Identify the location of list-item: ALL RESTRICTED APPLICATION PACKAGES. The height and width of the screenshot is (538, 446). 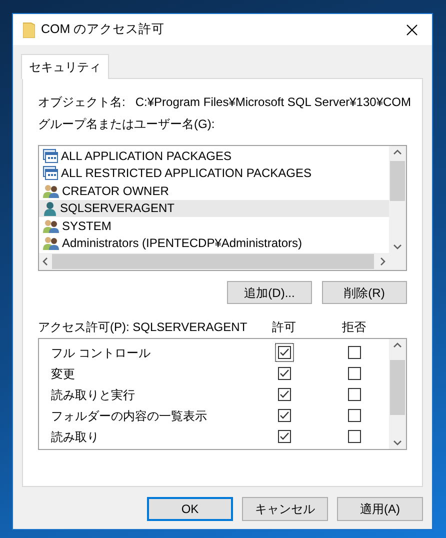
(214, 173).